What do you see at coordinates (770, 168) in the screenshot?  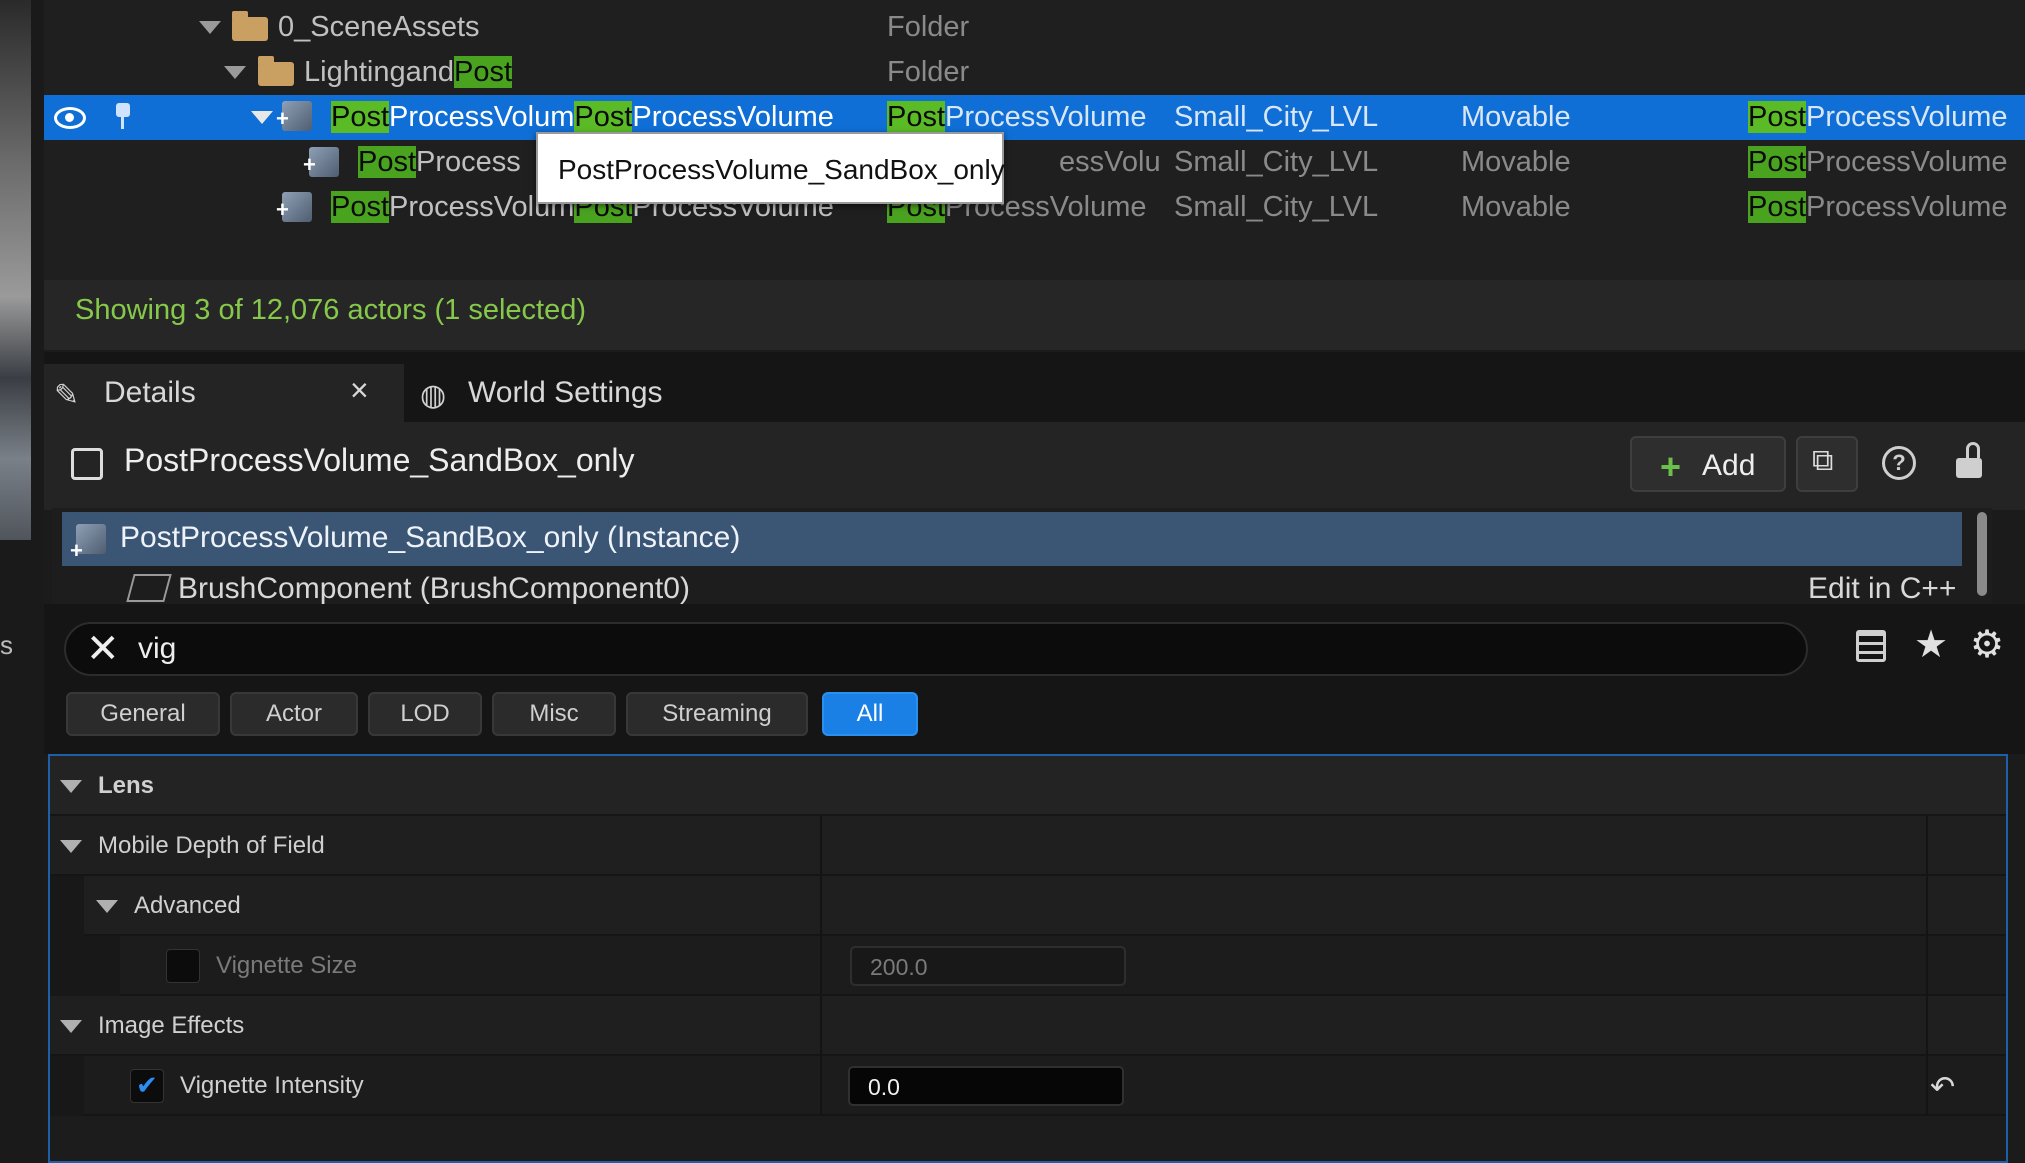 I see `actor-name-tooltip: PostProcessVolume_SandBox_only` at bounding box center [770, 168].